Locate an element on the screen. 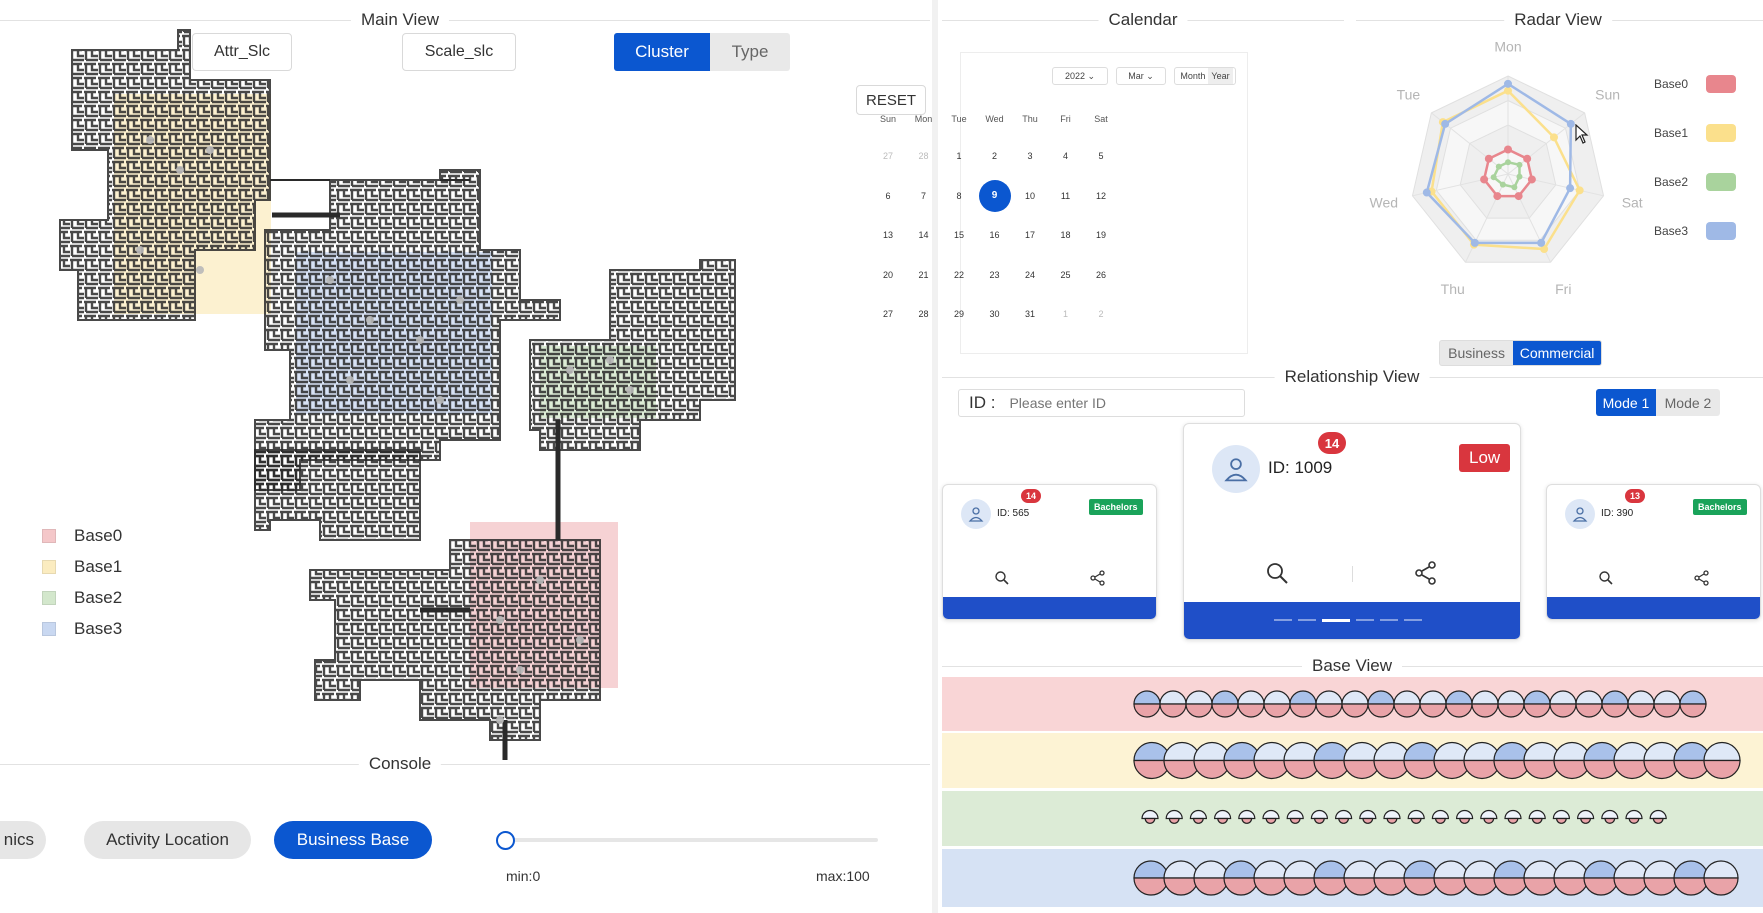  person-card-565: 14 ID: 565 Bachelors is located at coordinates (1049, 552).